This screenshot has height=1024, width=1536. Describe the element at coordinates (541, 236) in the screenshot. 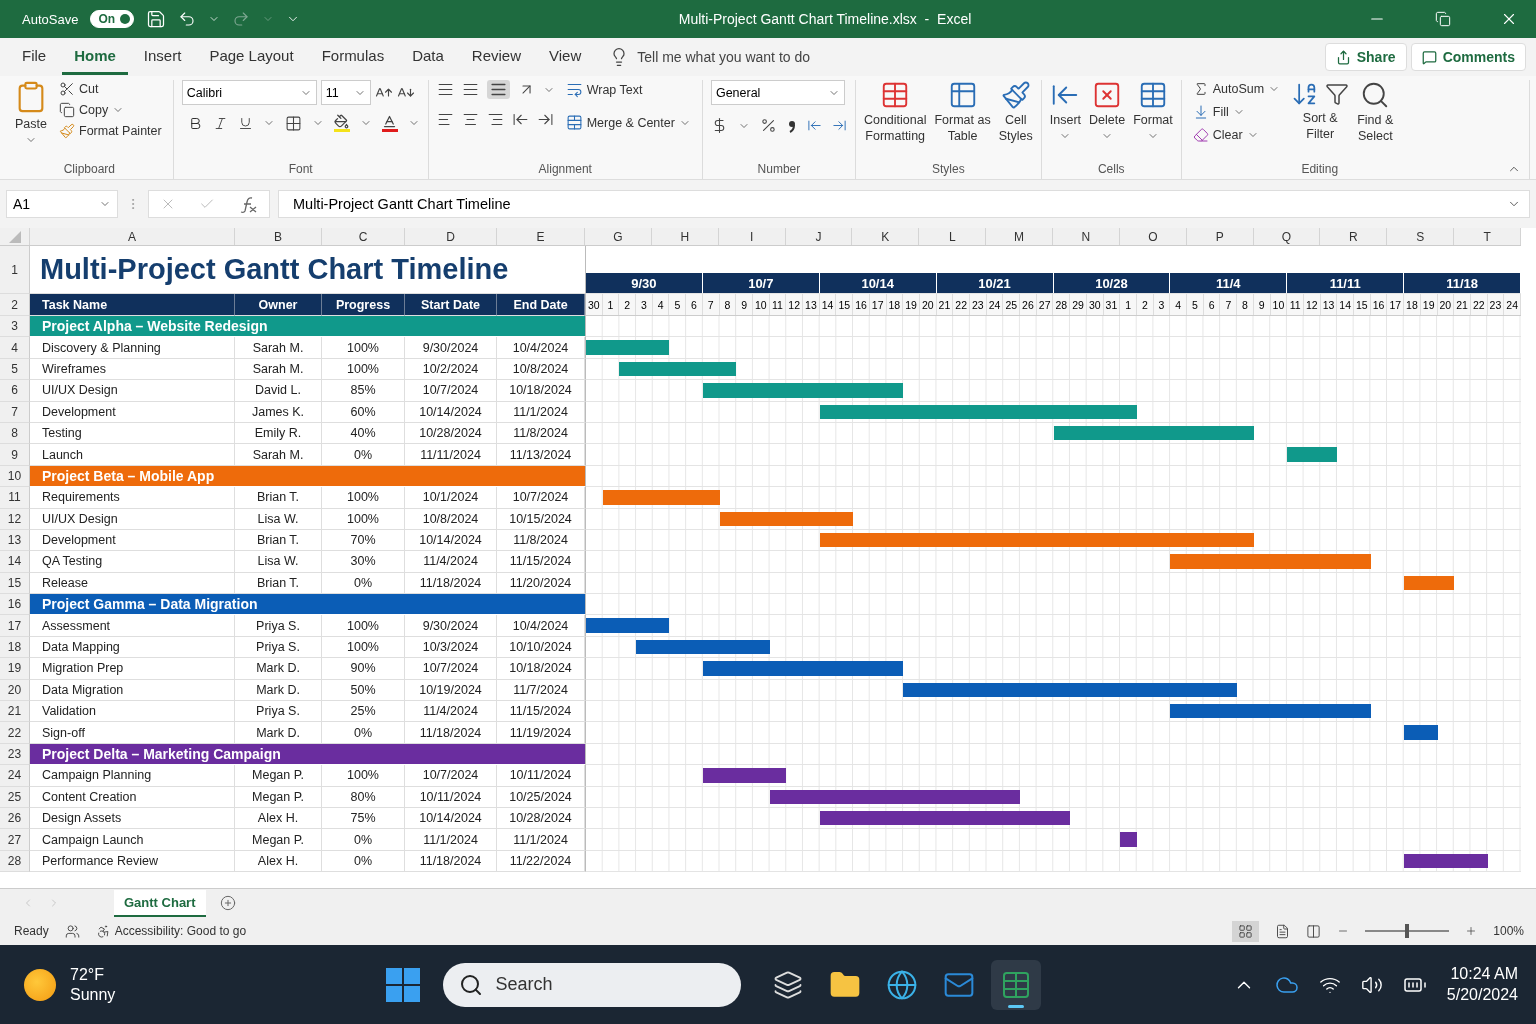

I see `column-header: E` at that location.